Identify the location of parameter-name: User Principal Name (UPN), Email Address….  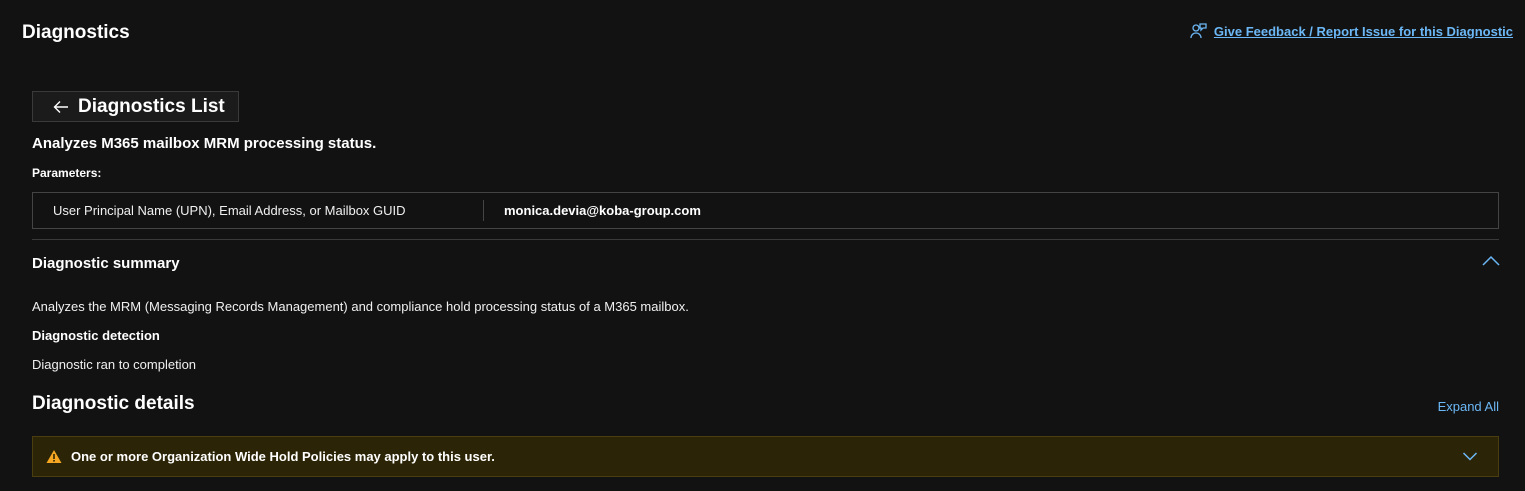
(258, 210).